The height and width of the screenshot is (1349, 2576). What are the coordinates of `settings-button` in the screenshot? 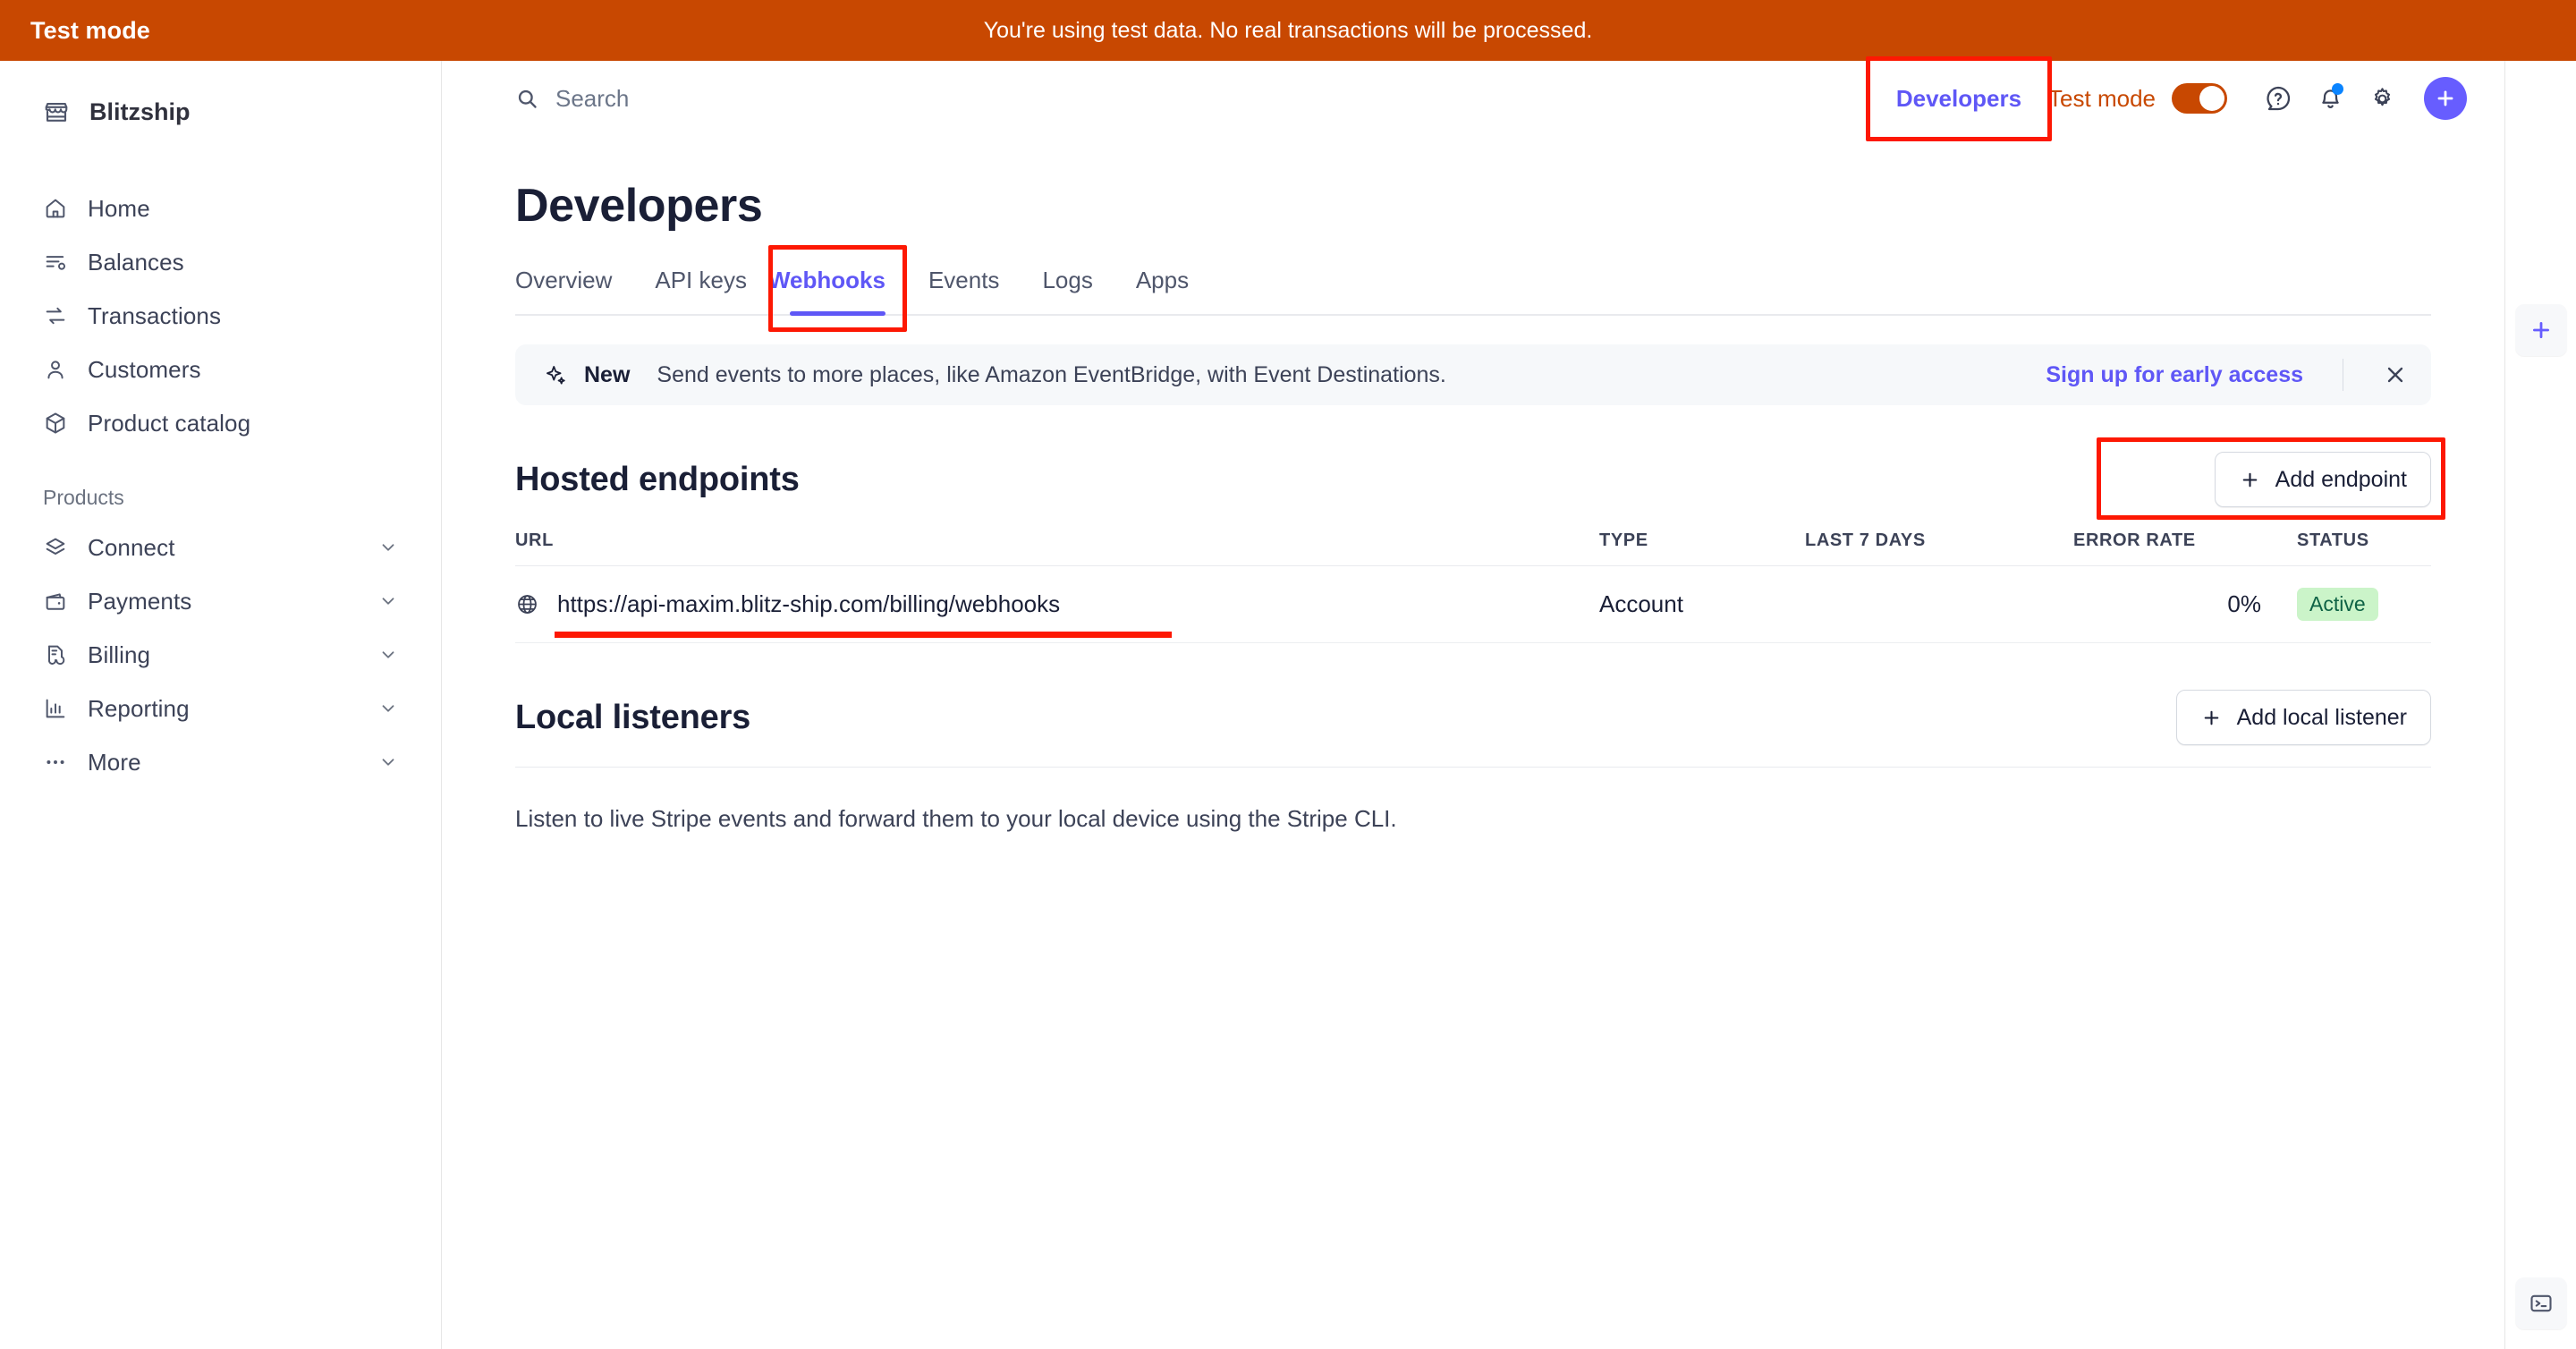 It's located at (2382, 98).